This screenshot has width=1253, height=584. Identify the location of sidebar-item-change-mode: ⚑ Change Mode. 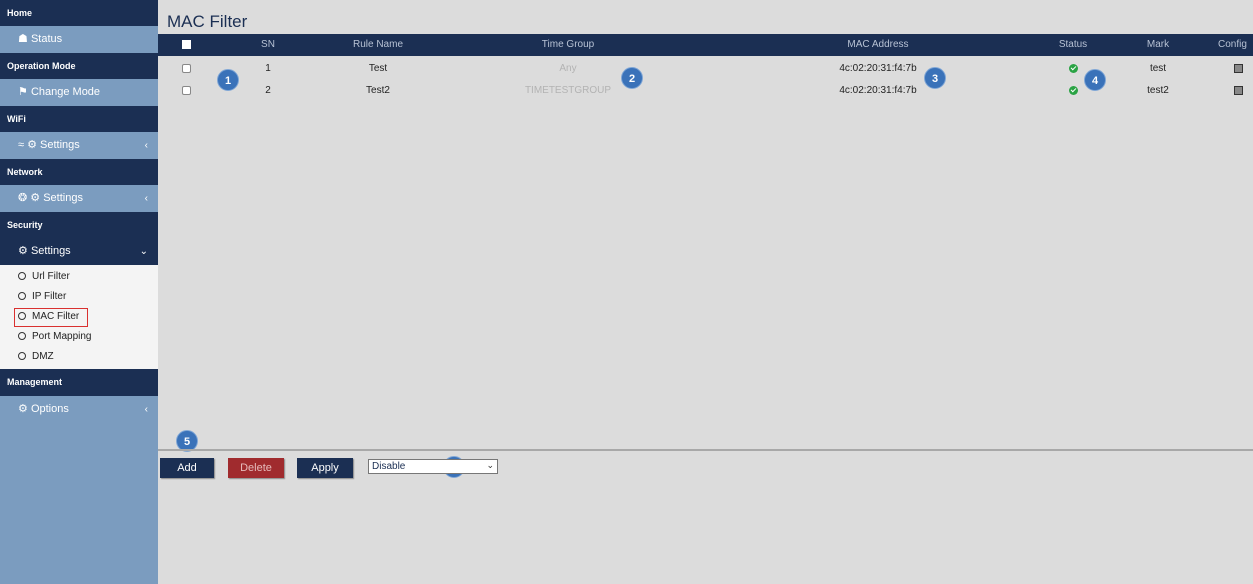
(79, 92).